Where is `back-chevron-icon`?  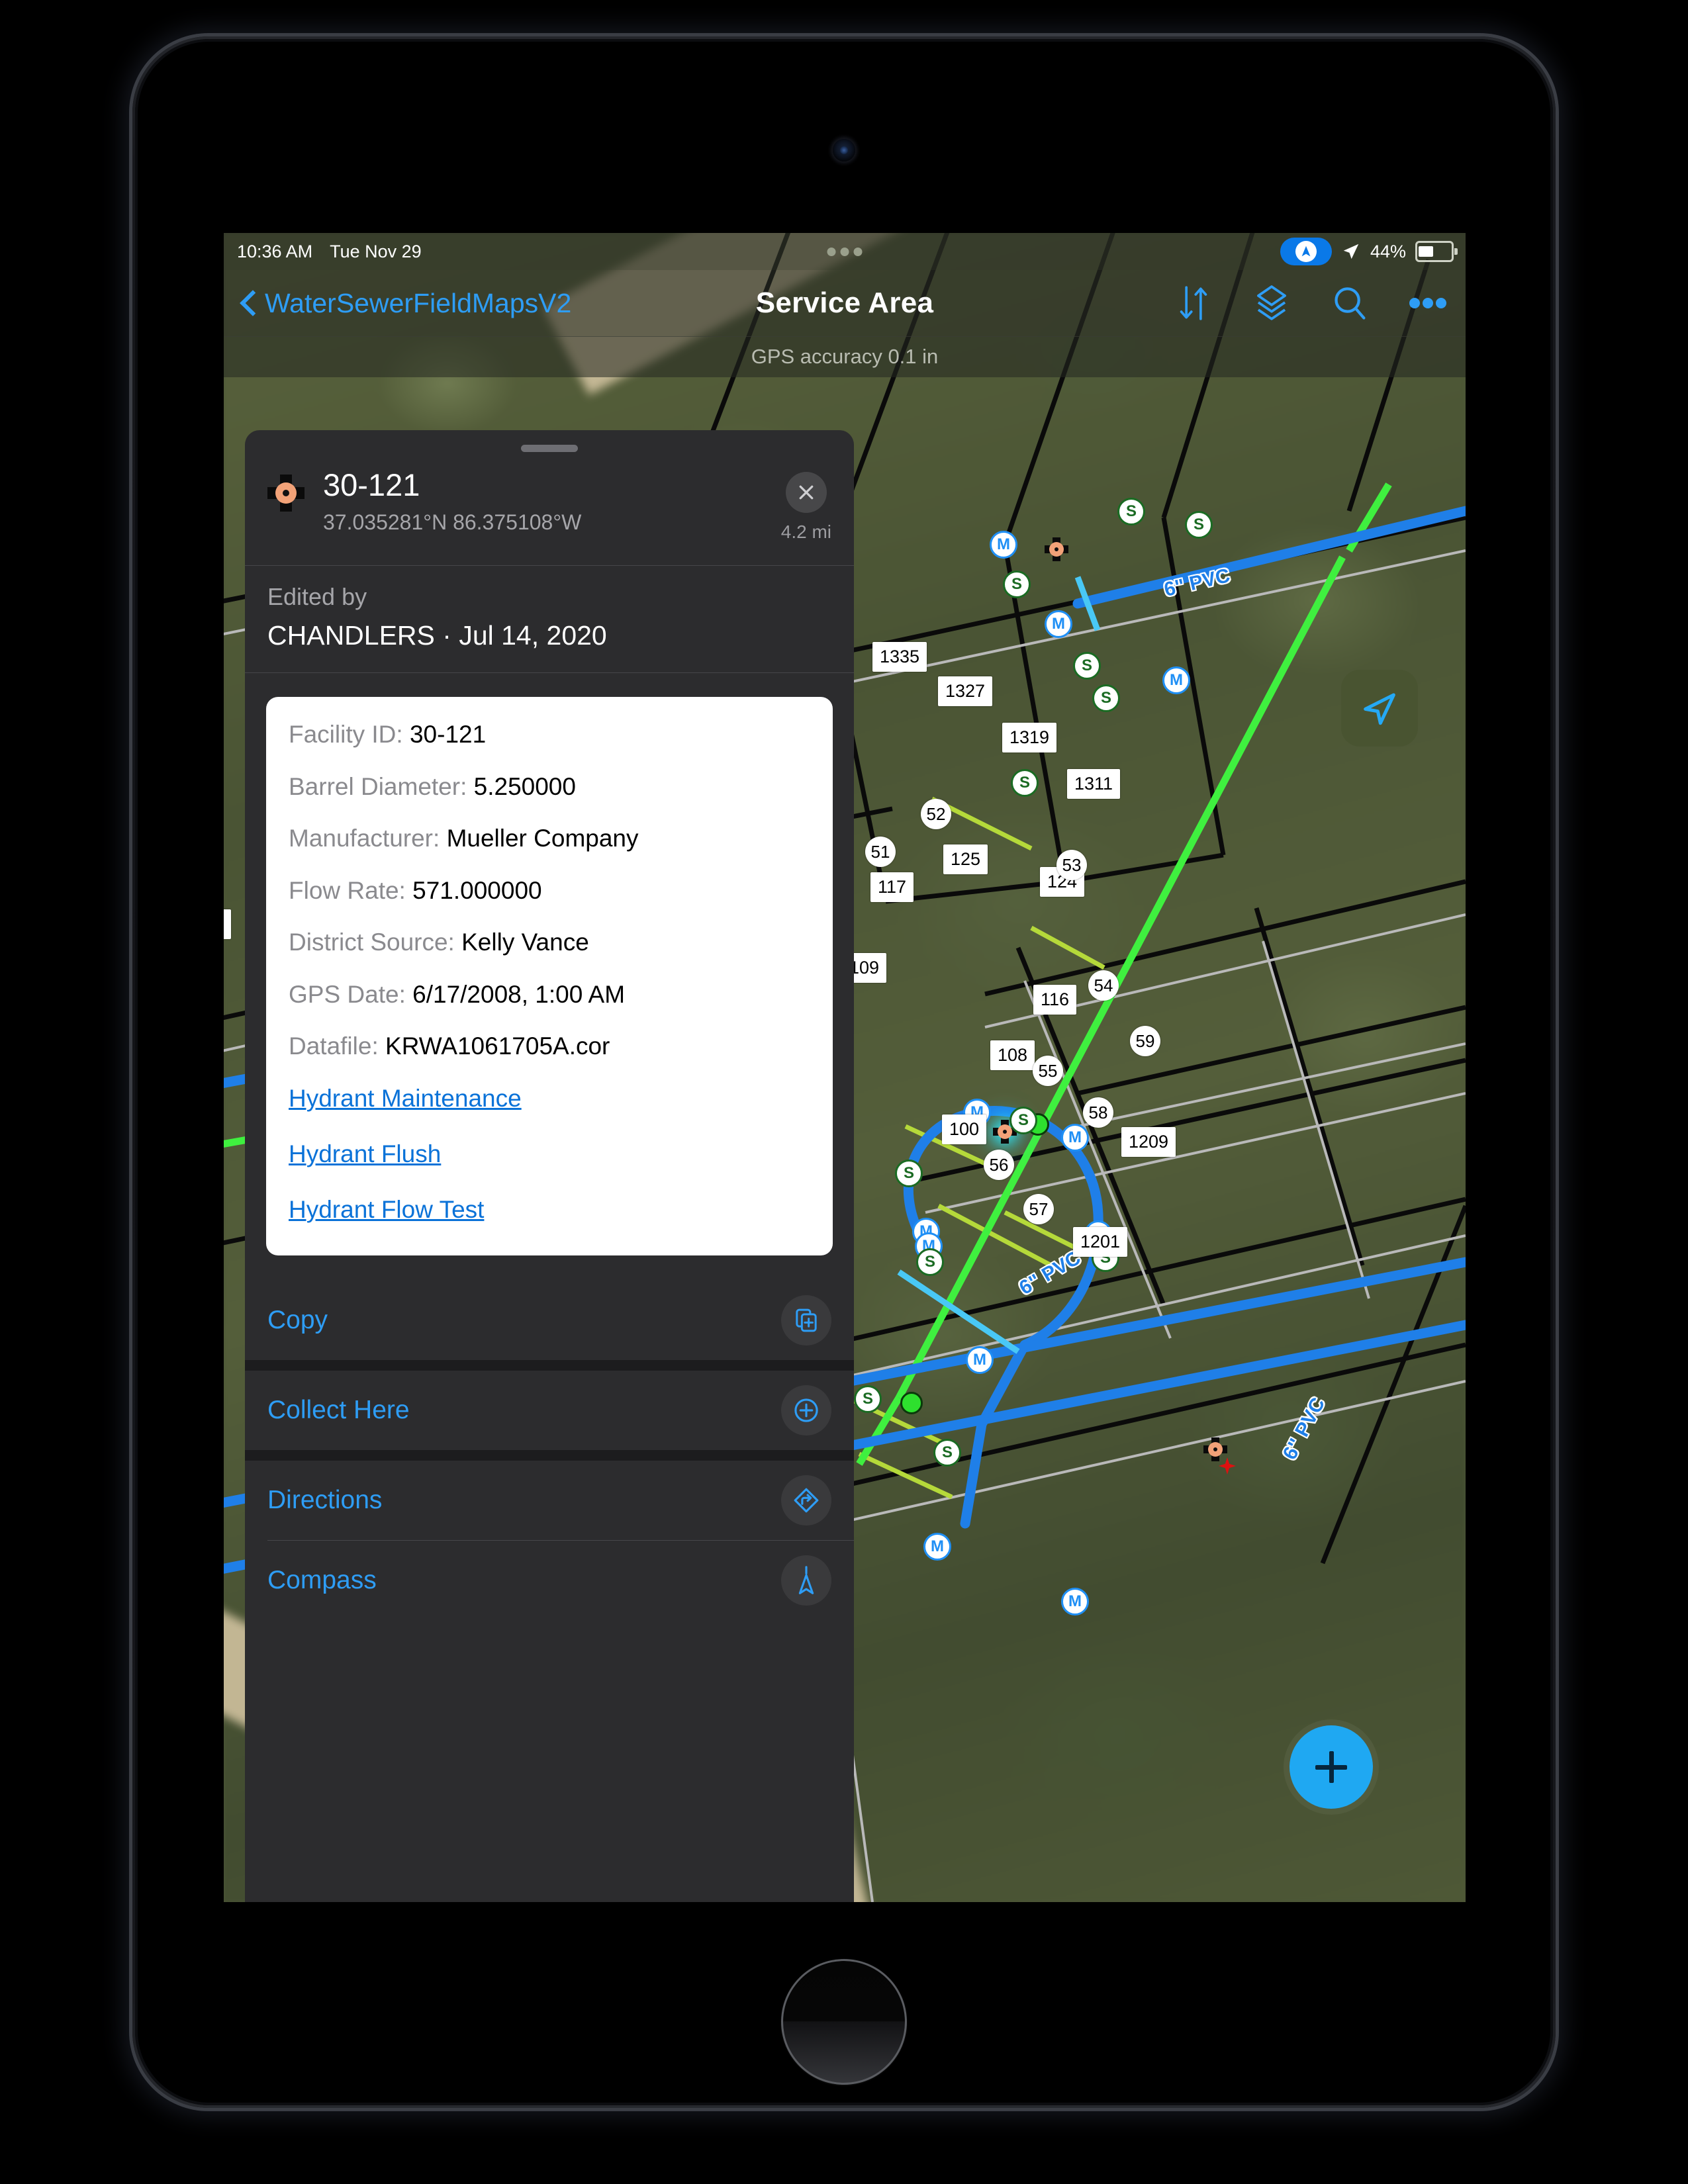
back-chevron-icon is located at coordinates (248, 303).